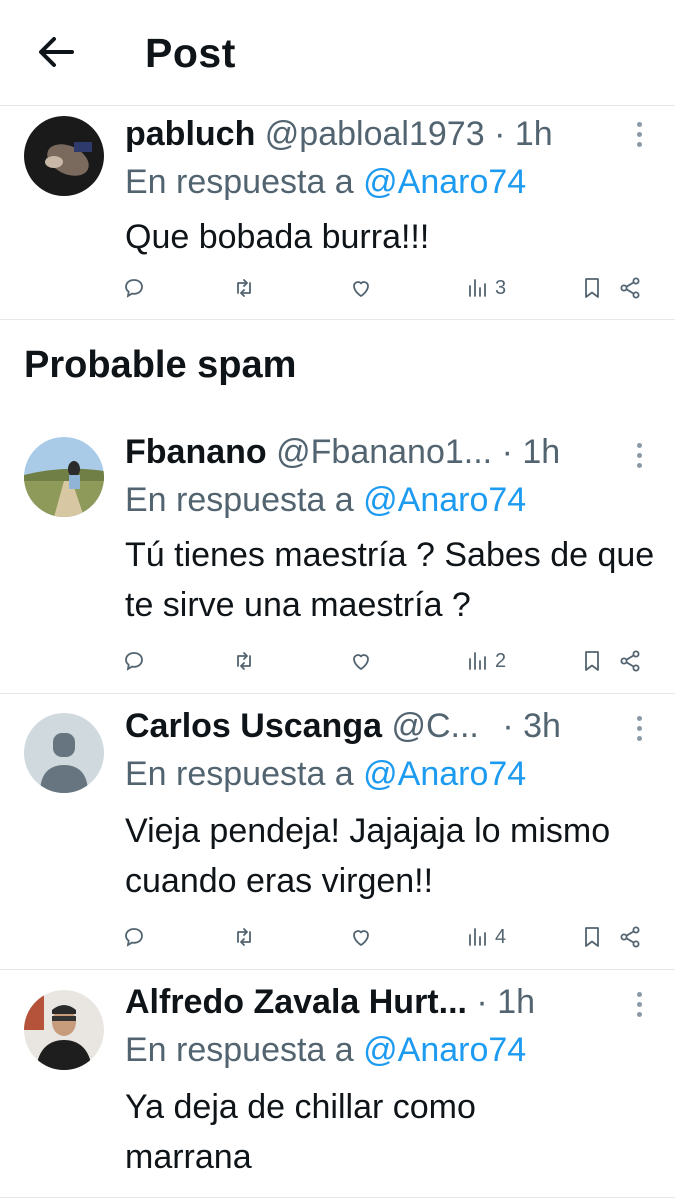 Image resolution: width=675 pixels, height=1200 pixels. Describe the element at coordinates (501, 660) in the screenshot. I see `views-count: 2` at that location.